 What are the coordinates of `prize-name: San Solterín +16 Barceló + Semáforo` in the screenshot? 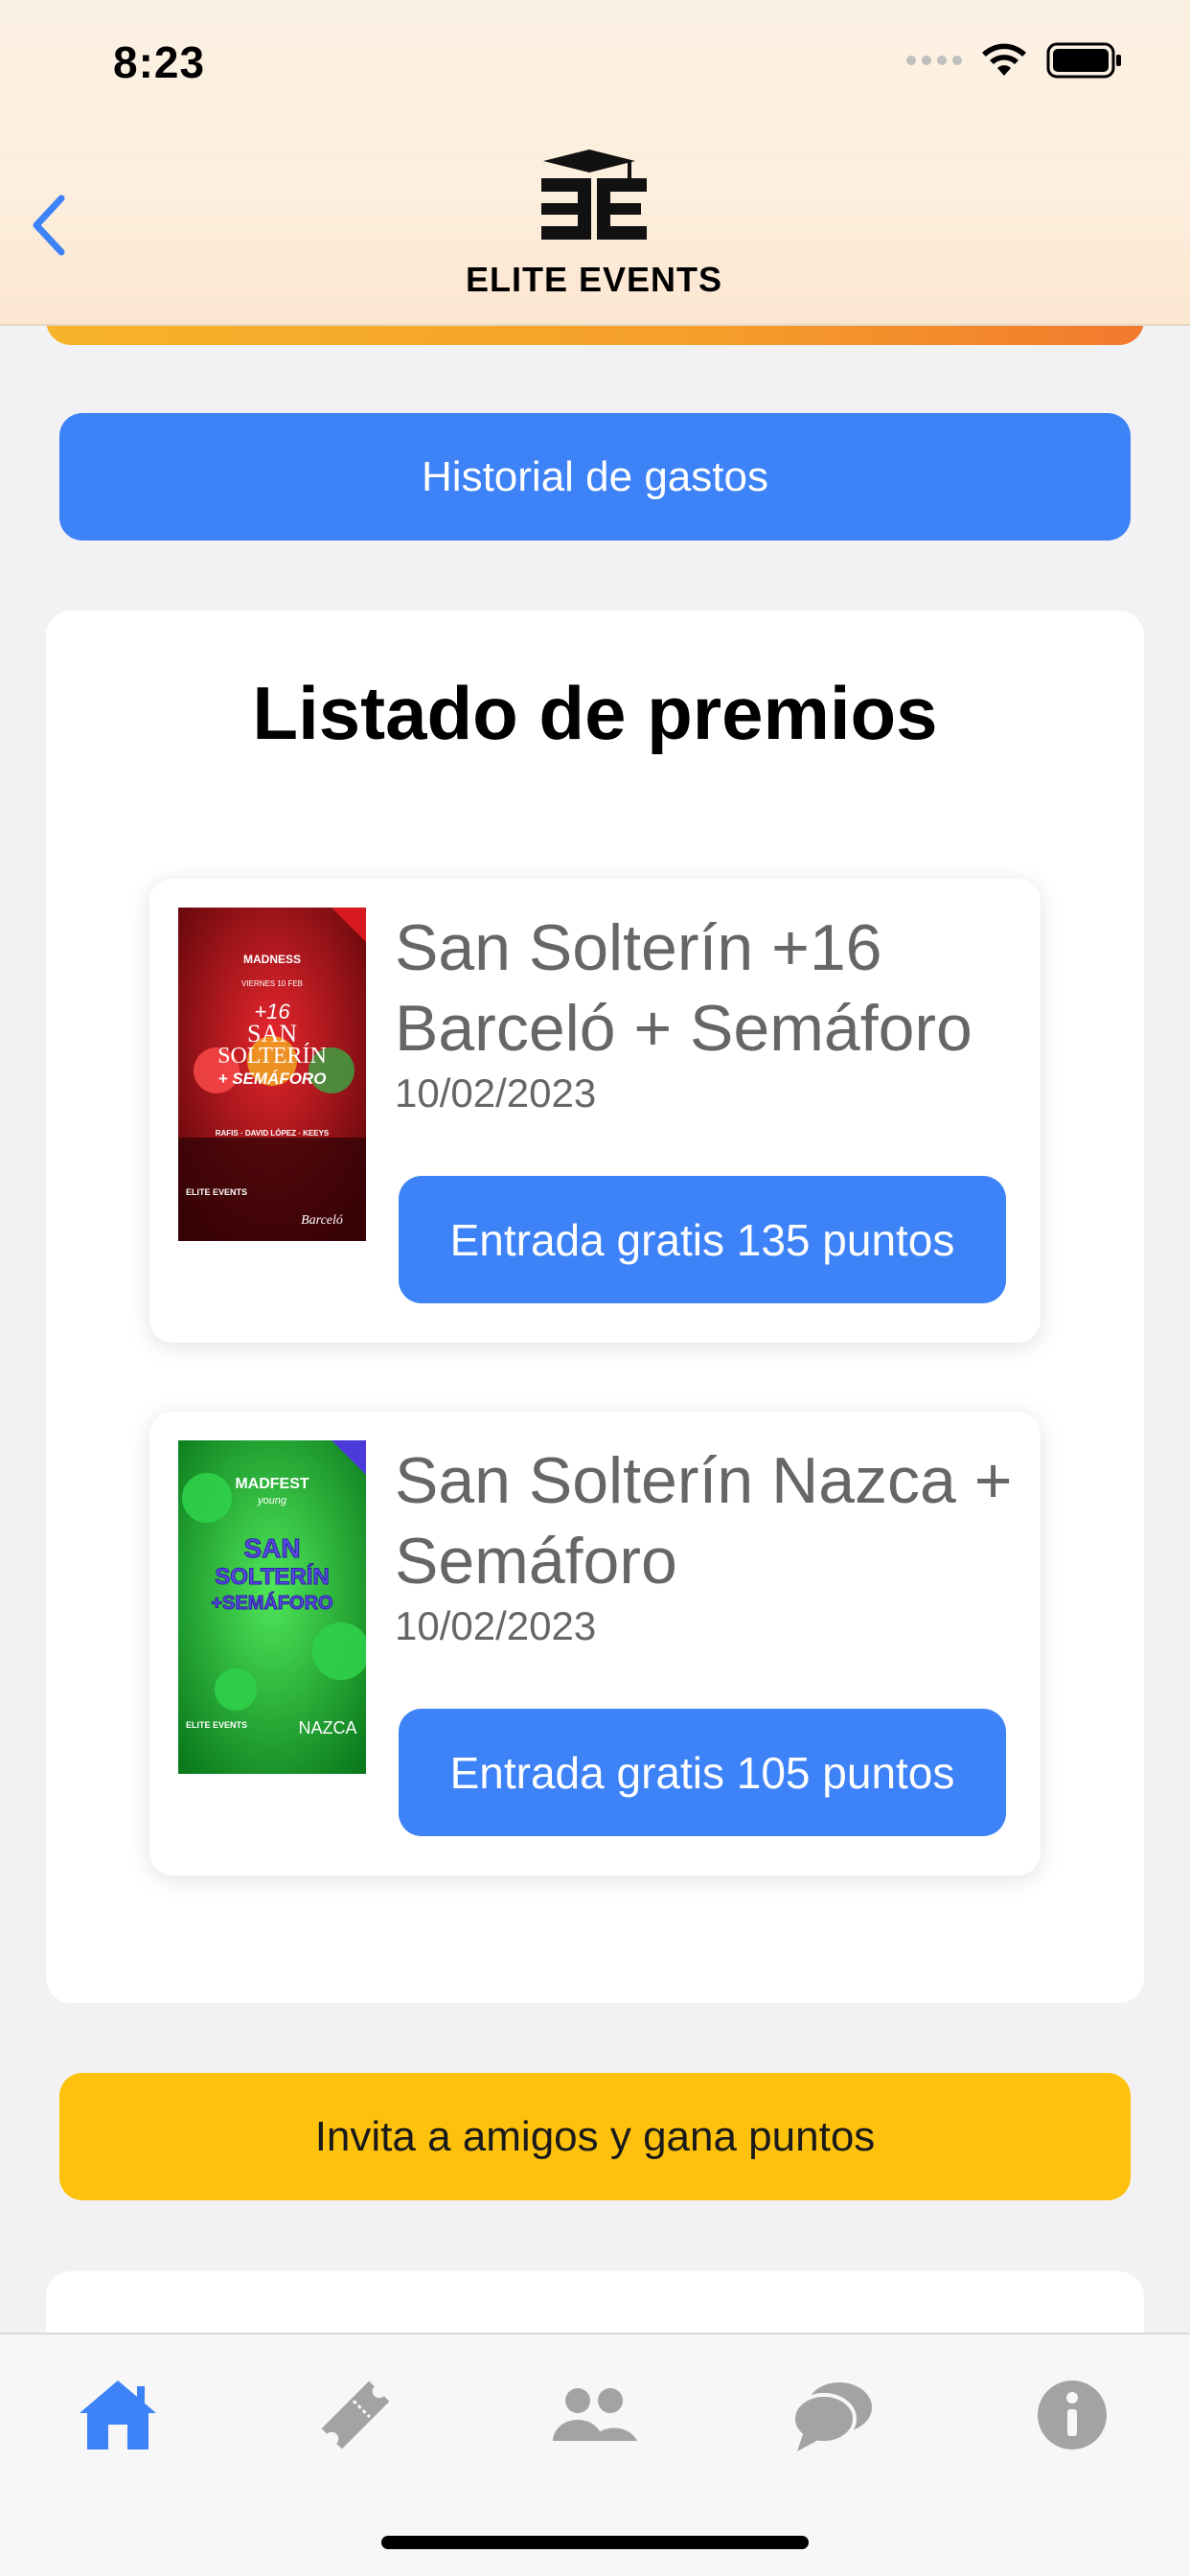 It's located at (684, 988).